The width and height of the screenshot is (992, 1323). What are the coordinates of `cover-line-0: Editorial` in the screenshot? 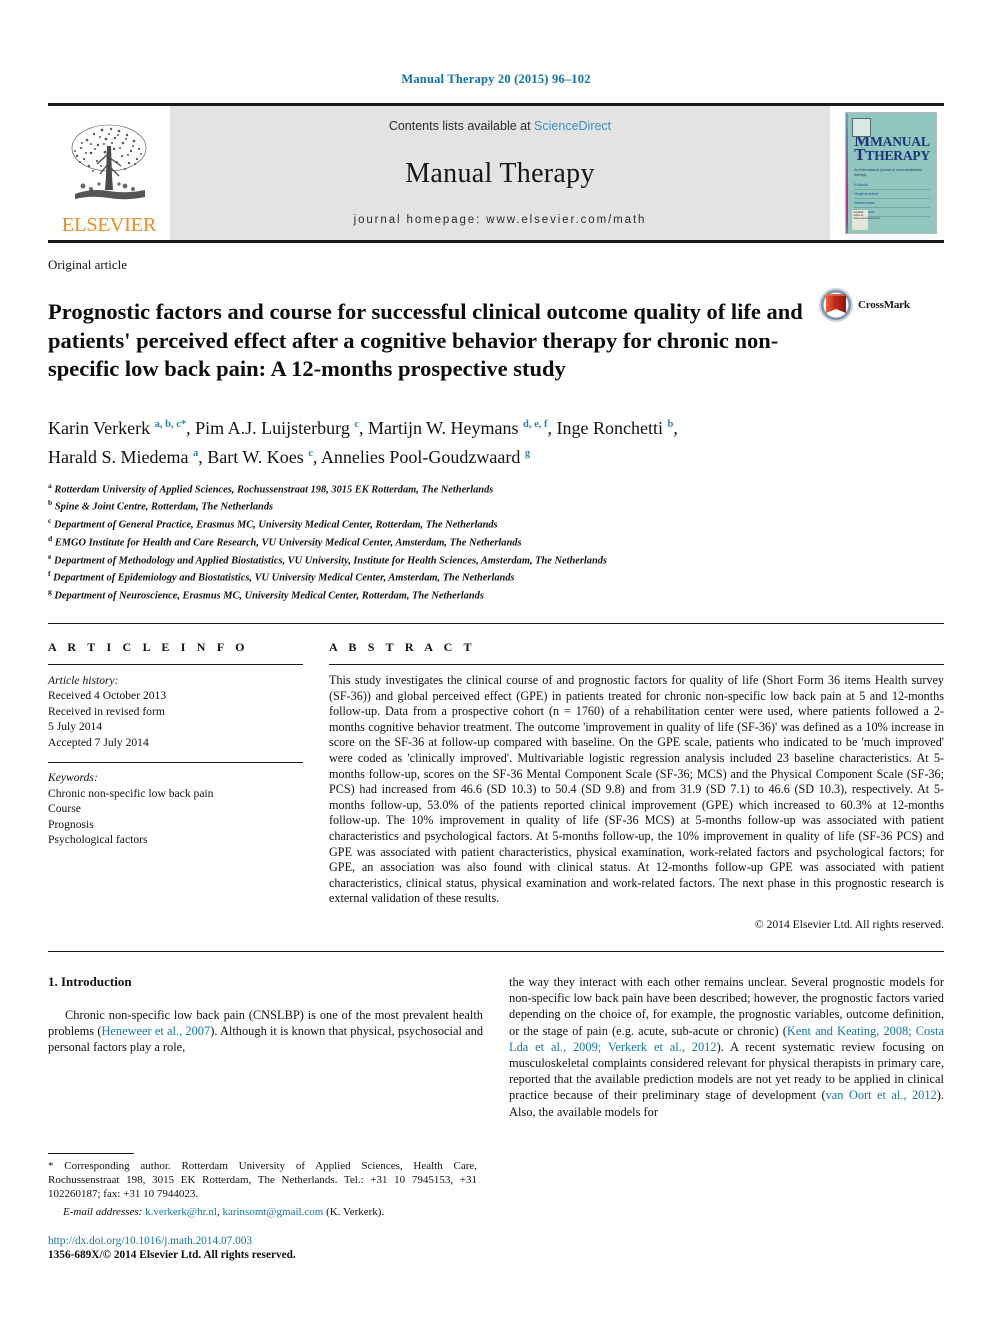 It's located at (892, 186).